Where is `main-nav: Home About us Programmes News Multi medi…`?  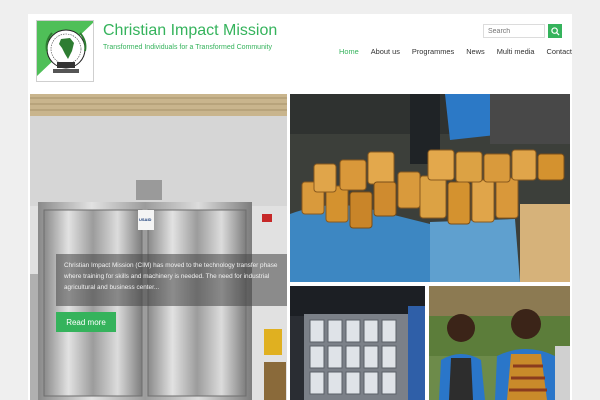 main-nav: Home About us Programmes News Multi medi… is located at coordinates (452, 51).